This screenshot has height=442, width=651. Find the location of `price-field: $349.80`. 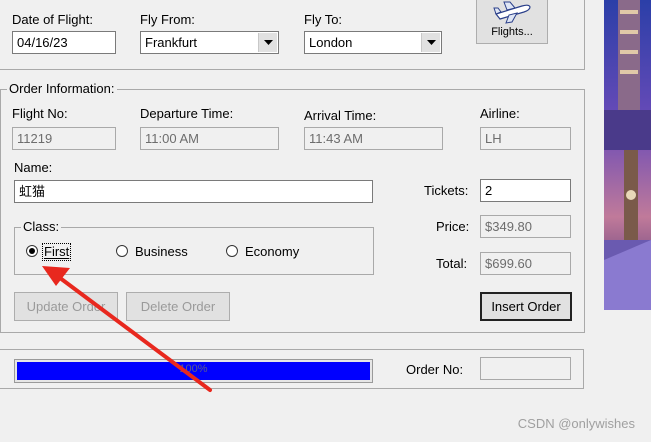

price-field: $349.80 is located at coordinates (525, 226).